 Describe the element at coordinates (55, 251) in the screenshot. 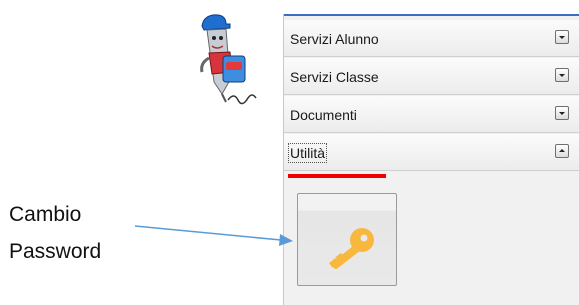

I see `callout-line-2: Password` at that location.